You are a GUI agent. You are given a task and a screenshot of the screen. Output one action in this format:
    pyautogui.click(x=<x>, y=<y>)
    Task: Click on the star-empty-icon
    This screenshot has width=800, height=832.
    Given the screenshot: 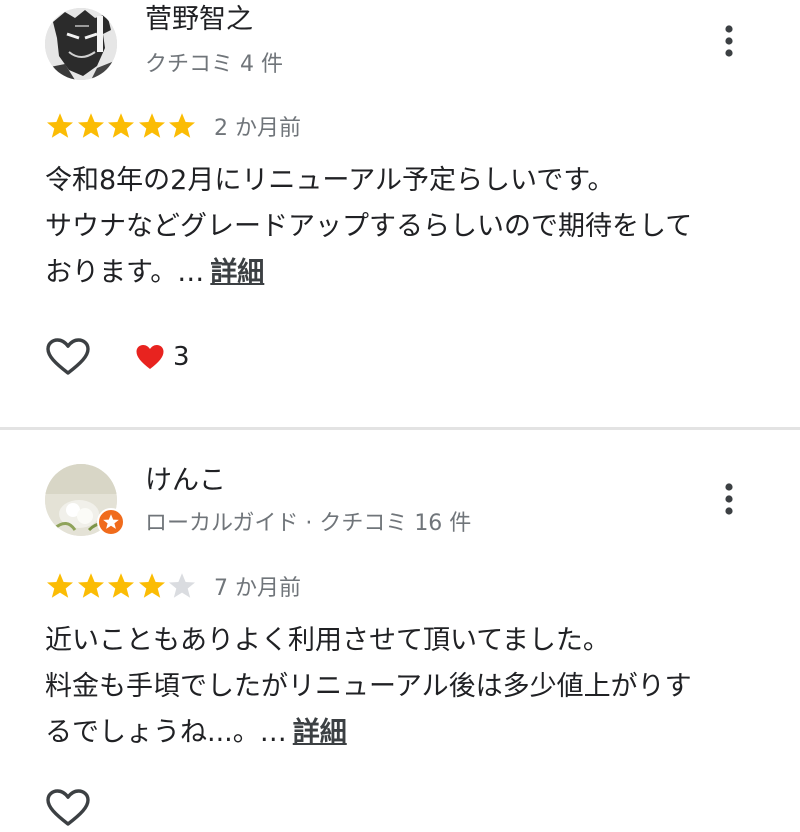 What is the action you would take?
    pyautogui.click(x=182, y=585)
    